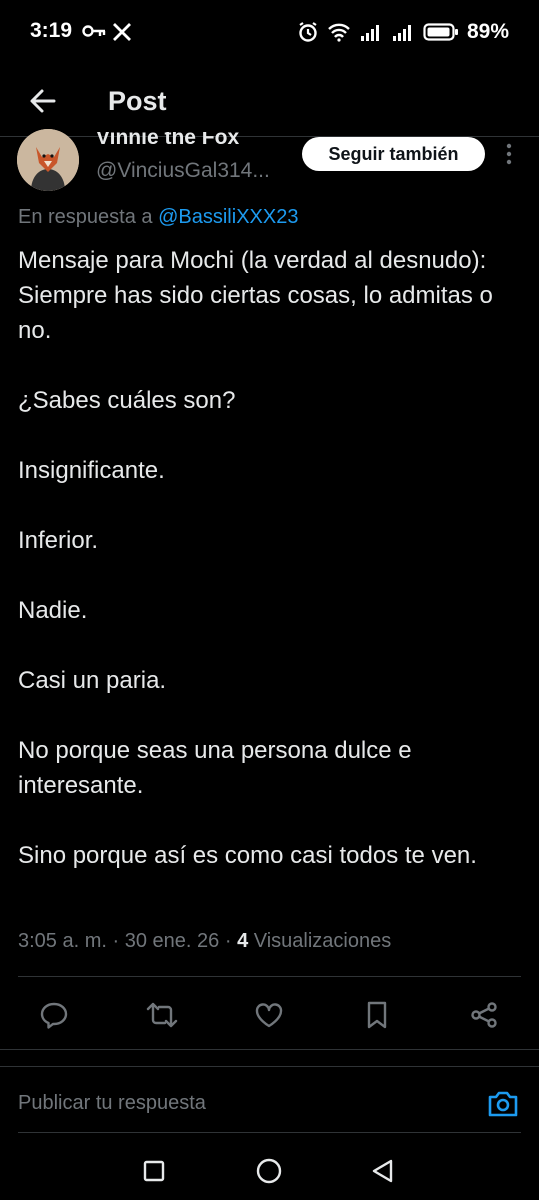 The image size is (539, 1200). What do you see at coordinates (85, 217) in the screenshot?
I see `reply-prefix: En respuesta a` at bounding box center [85, 217].